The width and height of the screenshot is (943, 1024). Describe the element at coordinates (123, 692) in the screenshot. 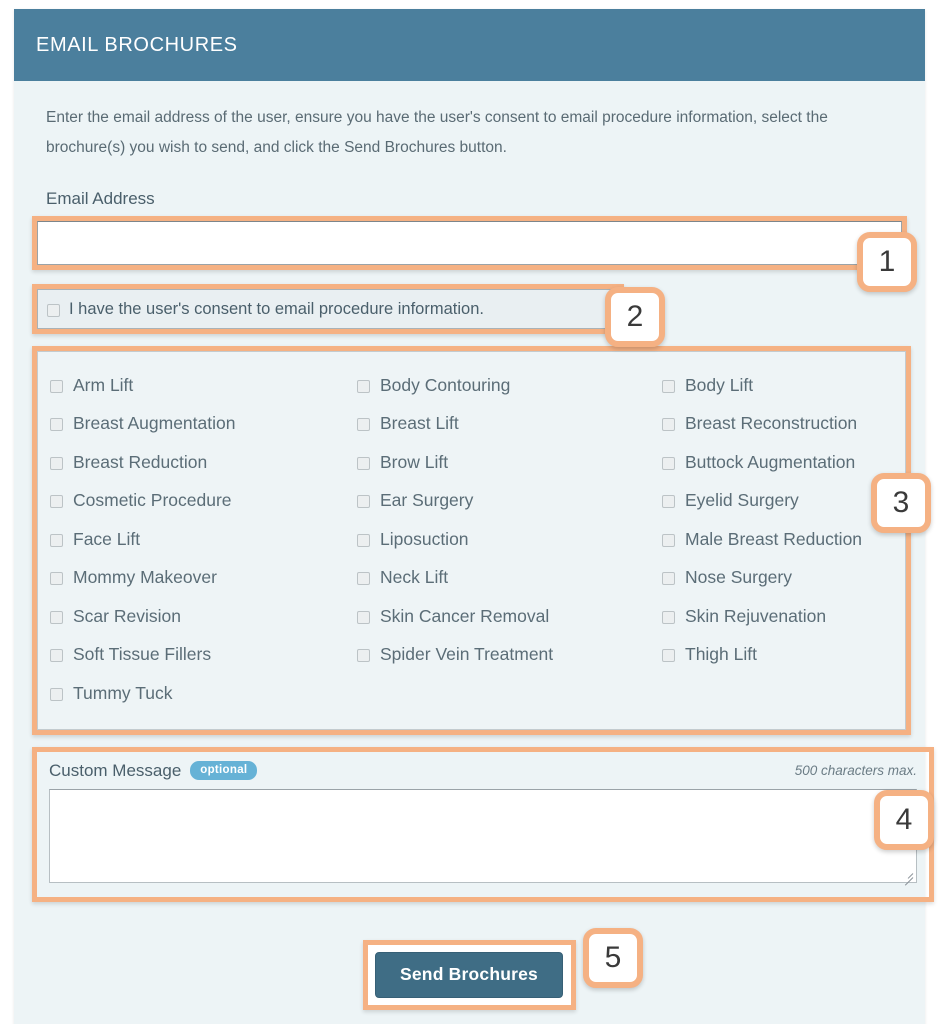

I see `brochure-item-label: Tummy Tuck` at that location.